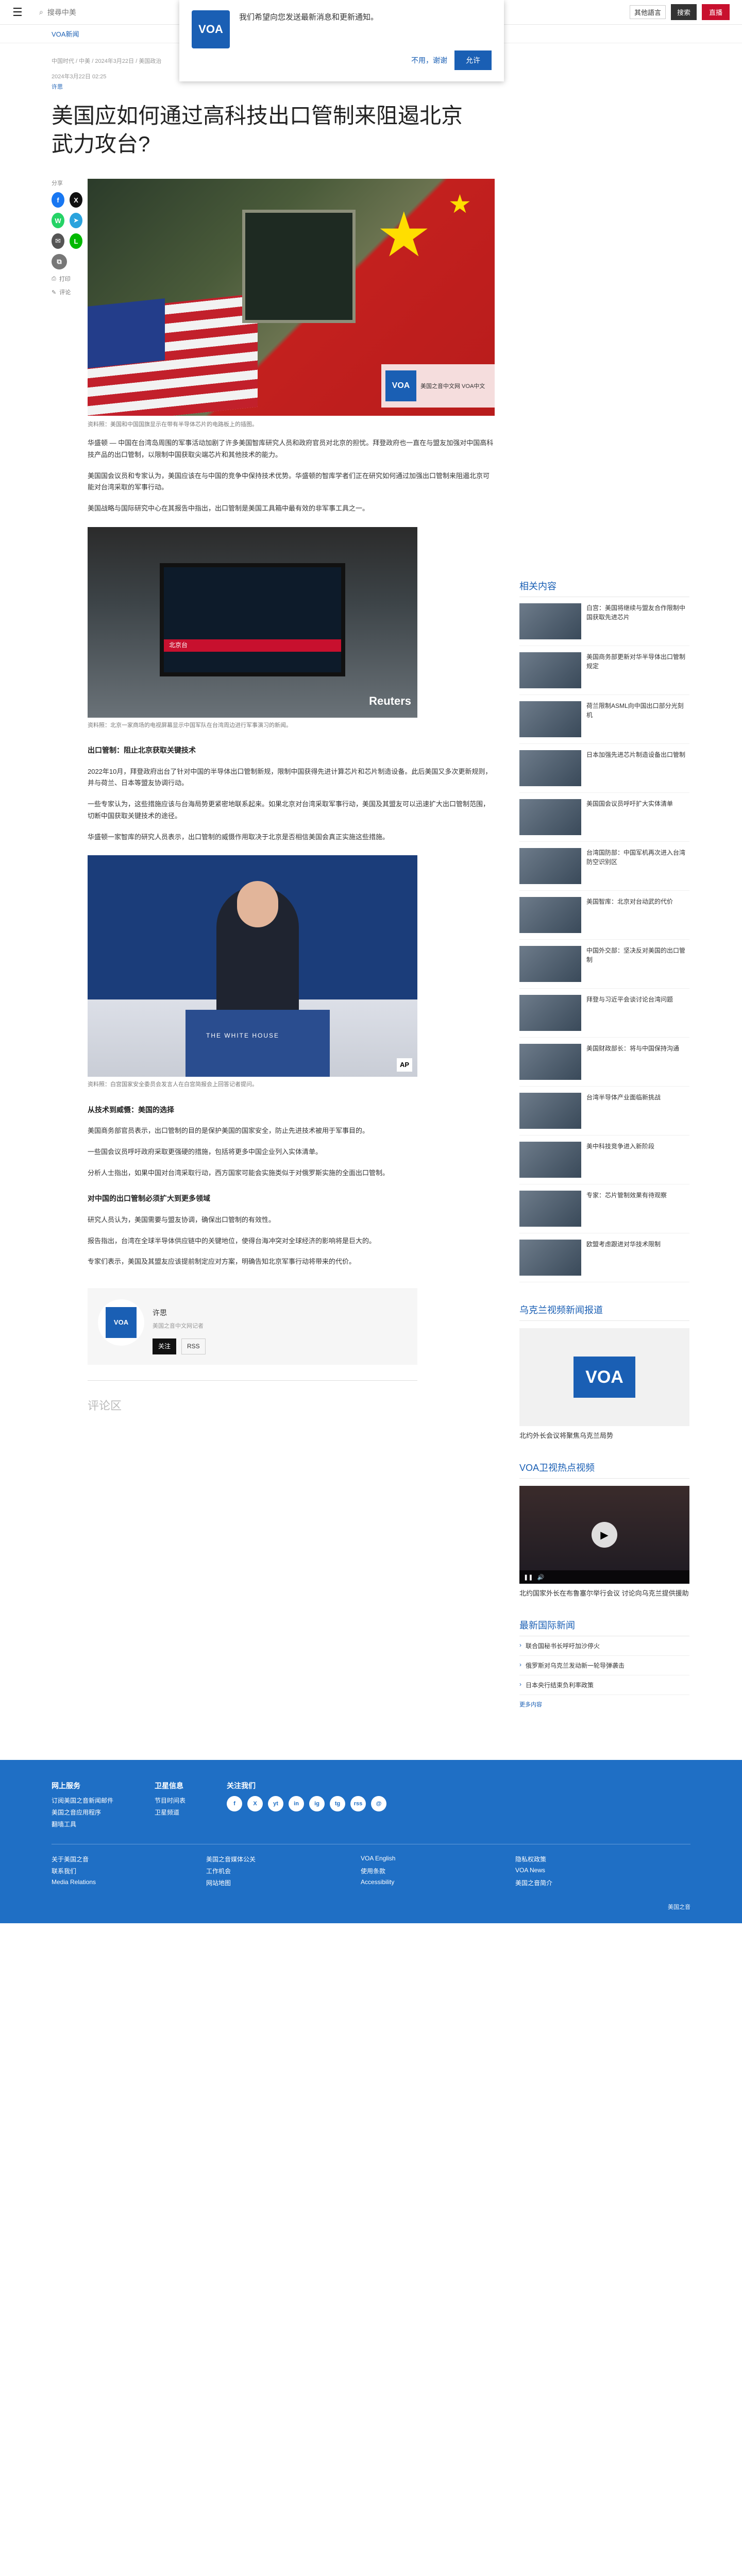 This screenshot has height=2576, width=742. What do you see at coordinates (338, 1803) in the screenshot?
I see `telegram-icon: tg` at bounding box center [338, 1803].